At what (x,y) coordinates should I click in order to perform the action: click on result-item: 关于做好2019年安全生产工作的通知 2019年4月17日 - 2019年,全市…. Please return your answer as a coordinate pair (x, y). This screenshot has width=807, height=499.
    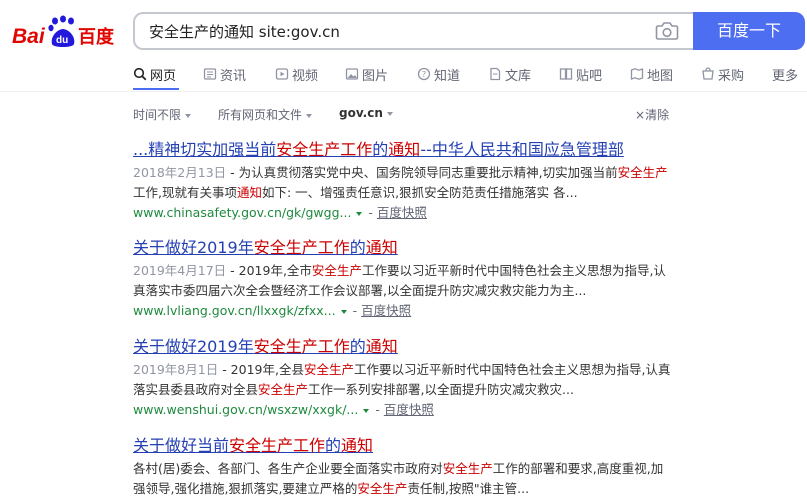
    Looking at the image, I should click on (470, 279).